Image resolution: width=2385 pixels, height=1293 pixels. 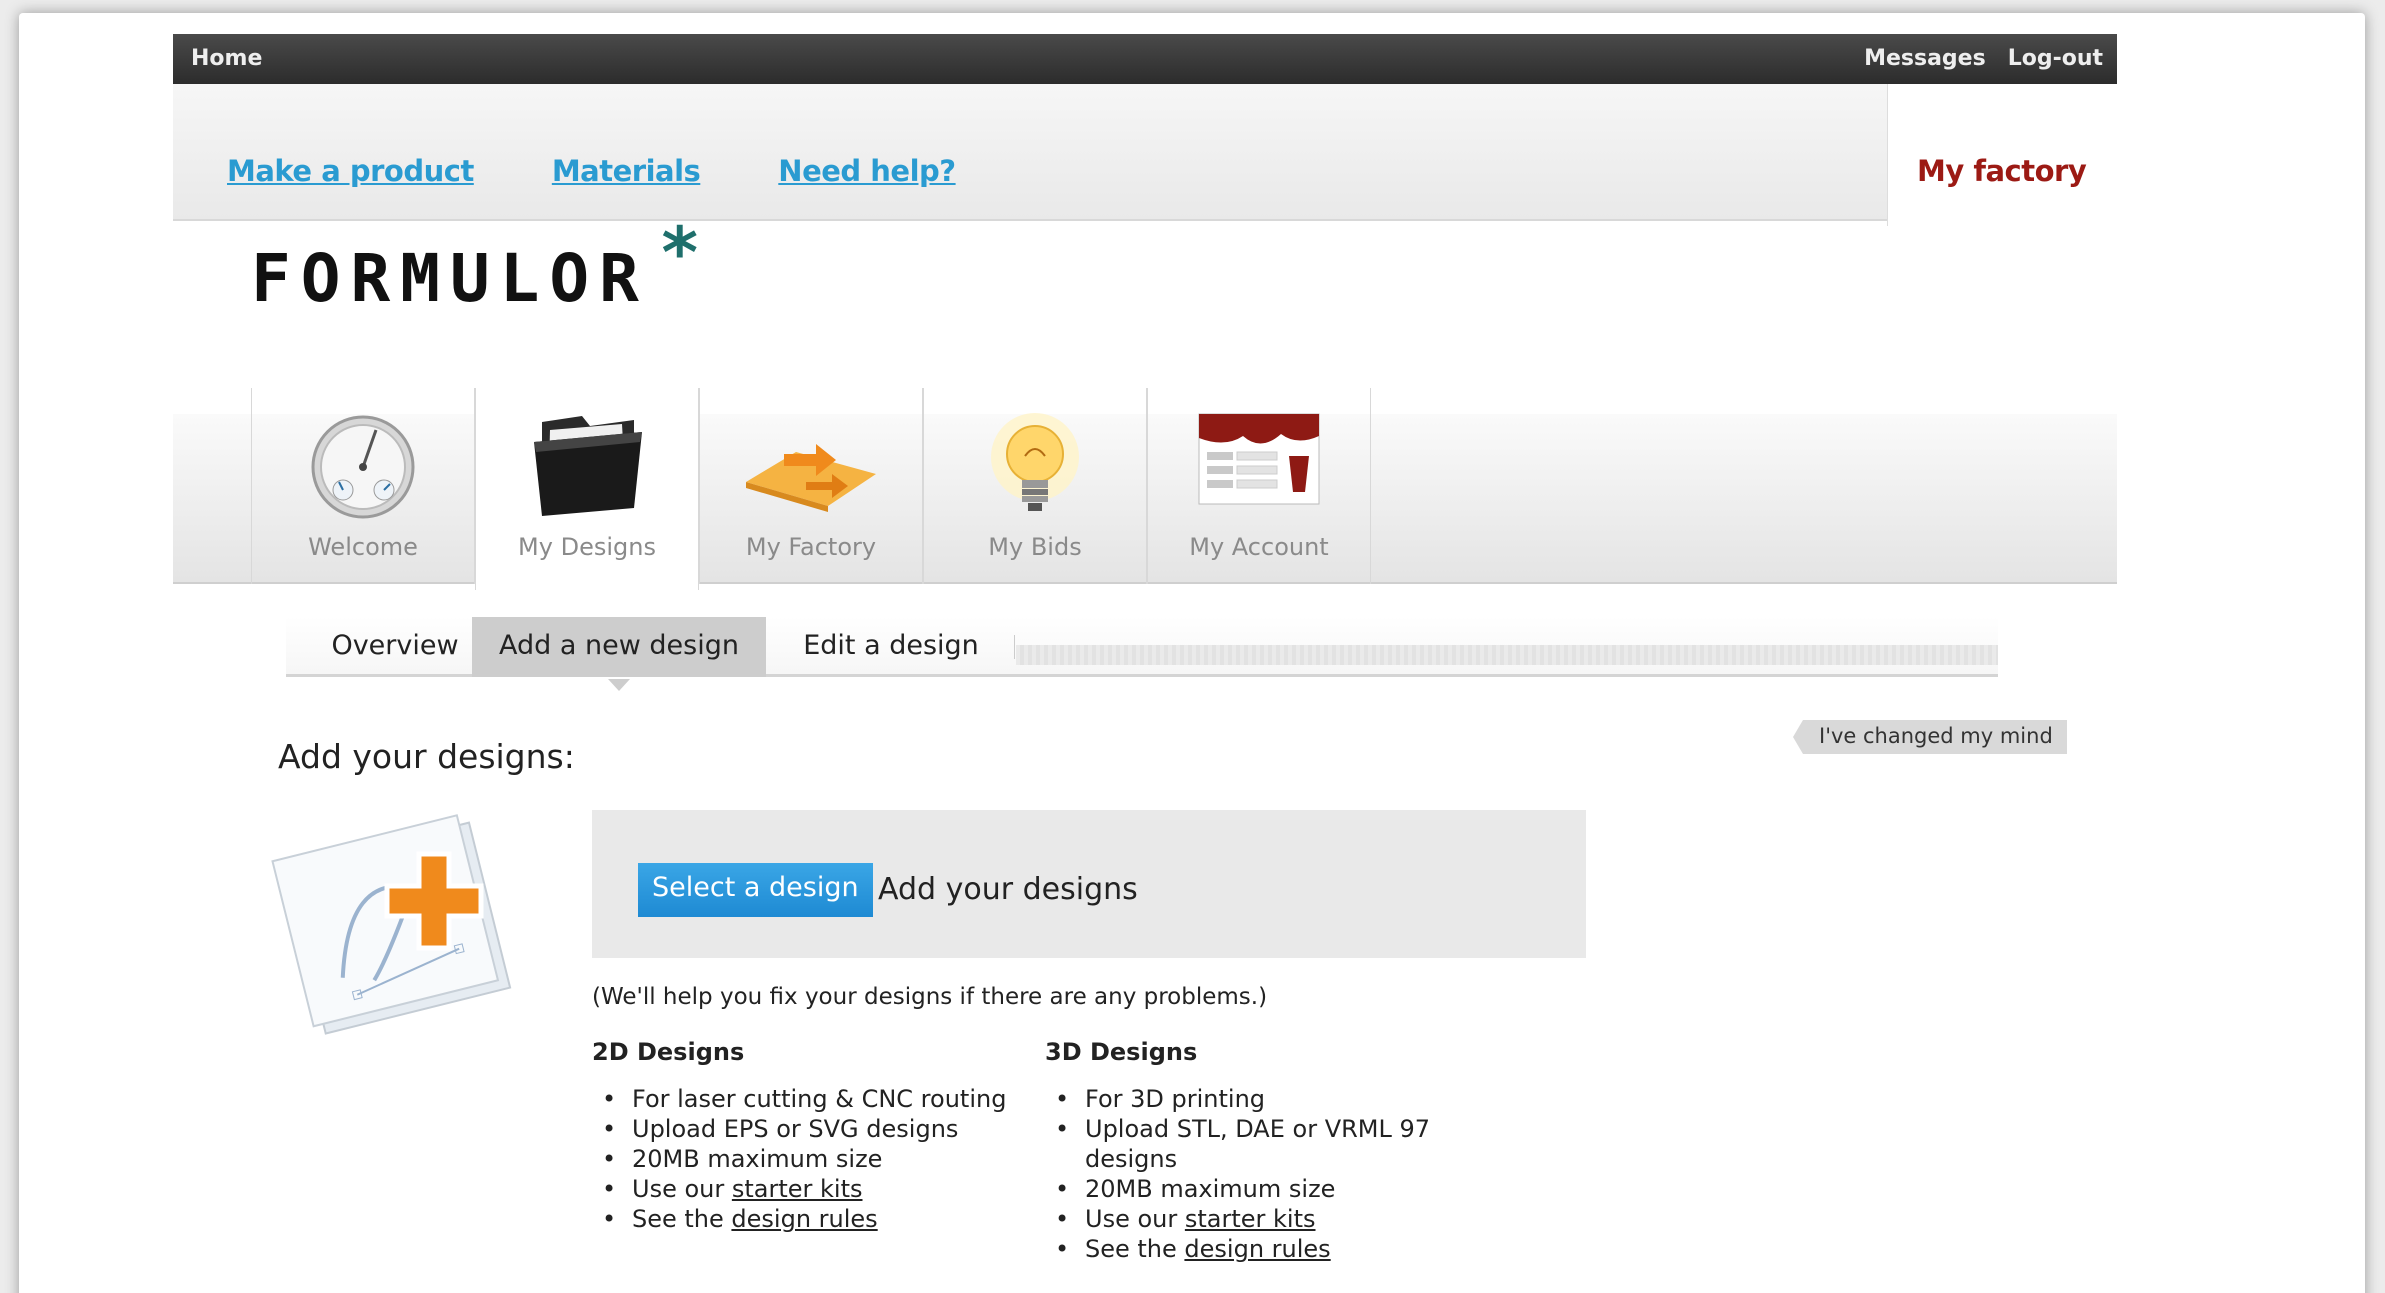 I want to click on formulor-logo: FORMULOR *, so click(x=476, y=264).